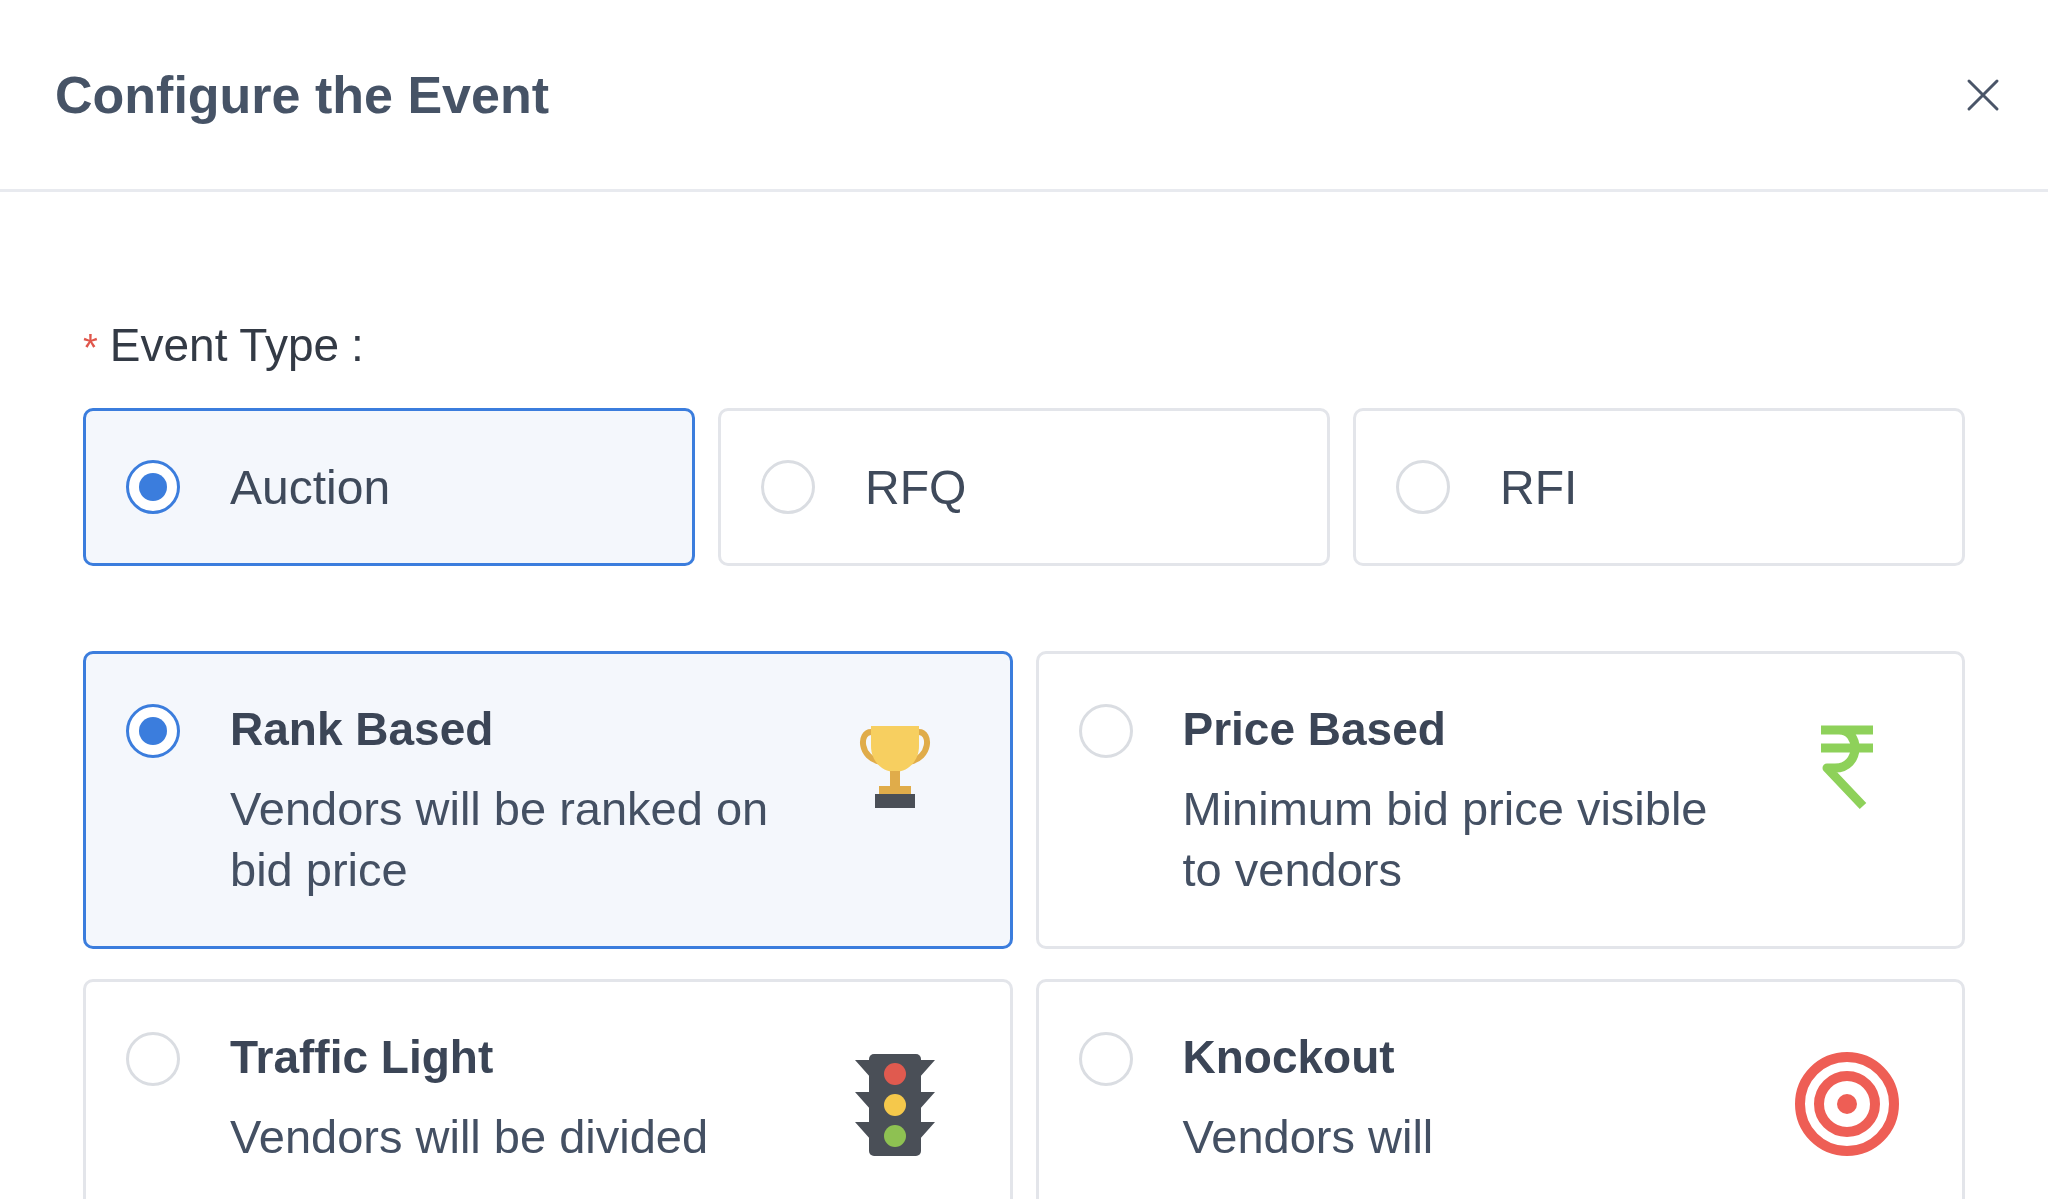 The height and width of the screenshot is (1199, 2048). What do you see at coordinates (90, 348) in the screenshot?
I see `required-mark: *` at bounding box center [90, 348].